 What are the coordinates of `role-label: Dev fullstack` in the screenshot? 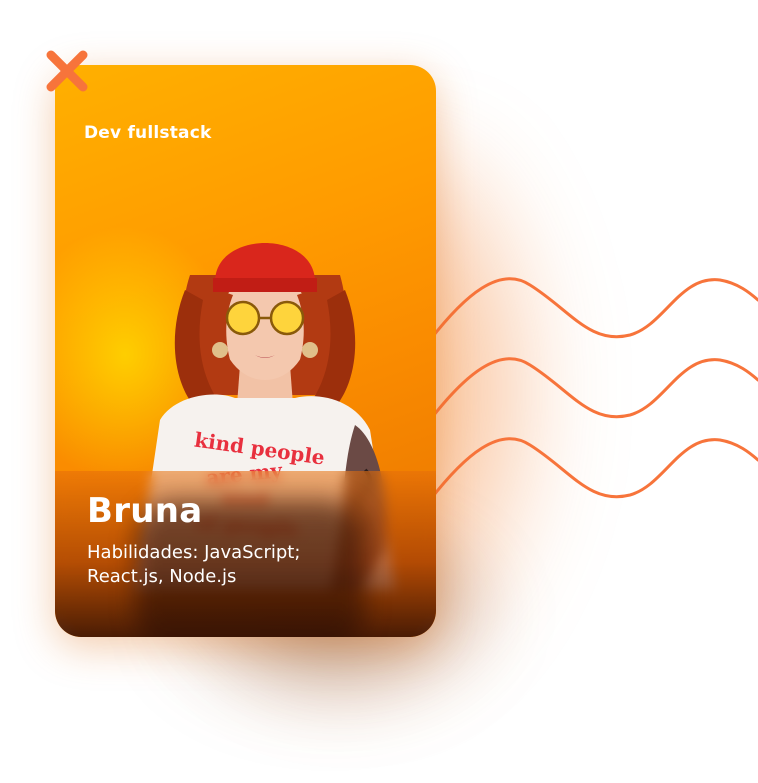 It's located at (148, 133).